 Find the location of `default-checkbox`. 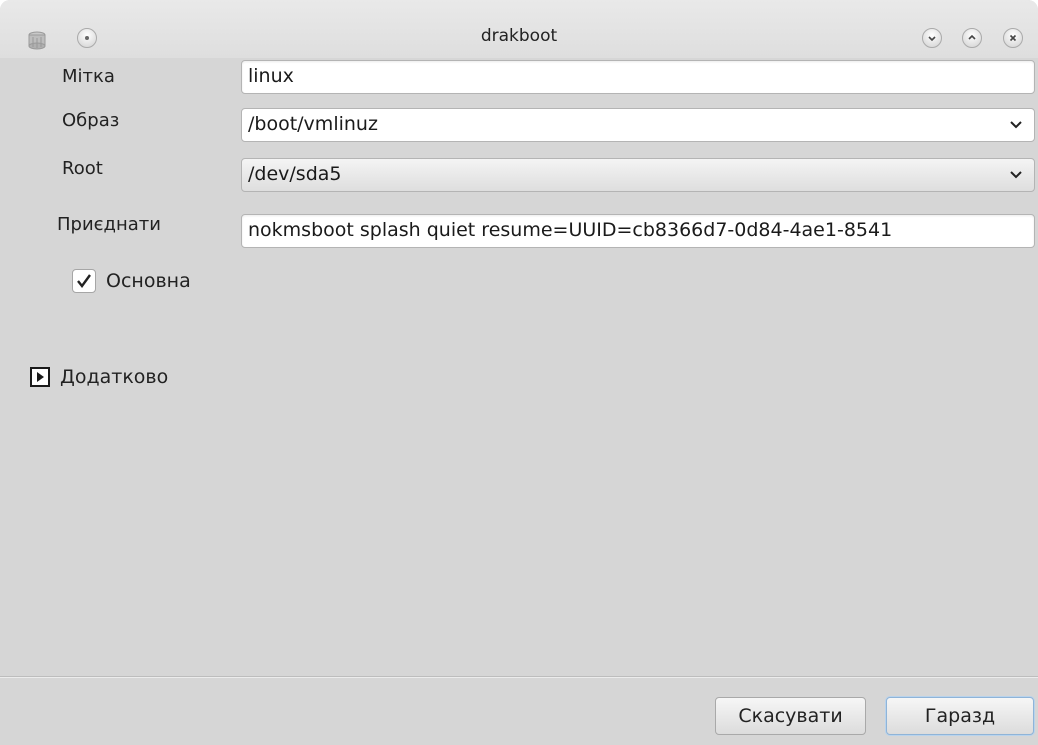

default-checkbox is located at coordinates (84, 281).